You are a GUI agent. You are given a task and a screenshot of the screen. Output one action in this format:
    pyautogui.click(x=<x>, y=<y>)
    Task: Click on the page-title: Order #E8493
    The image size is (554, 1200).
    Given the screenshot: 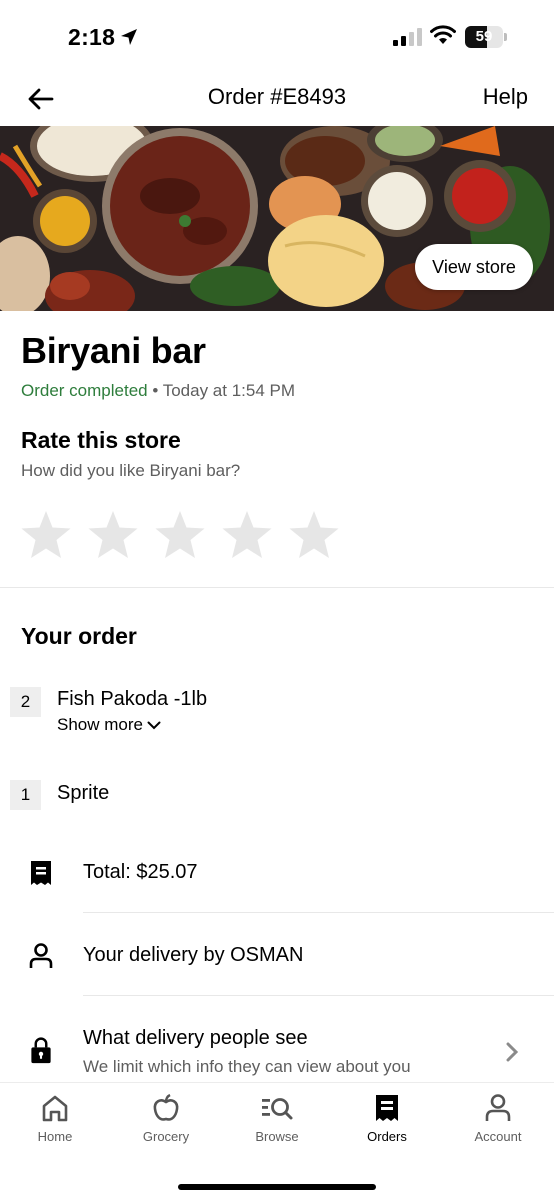 What is the action you would take?
    pyautogui.click(x=277, y=96)
    